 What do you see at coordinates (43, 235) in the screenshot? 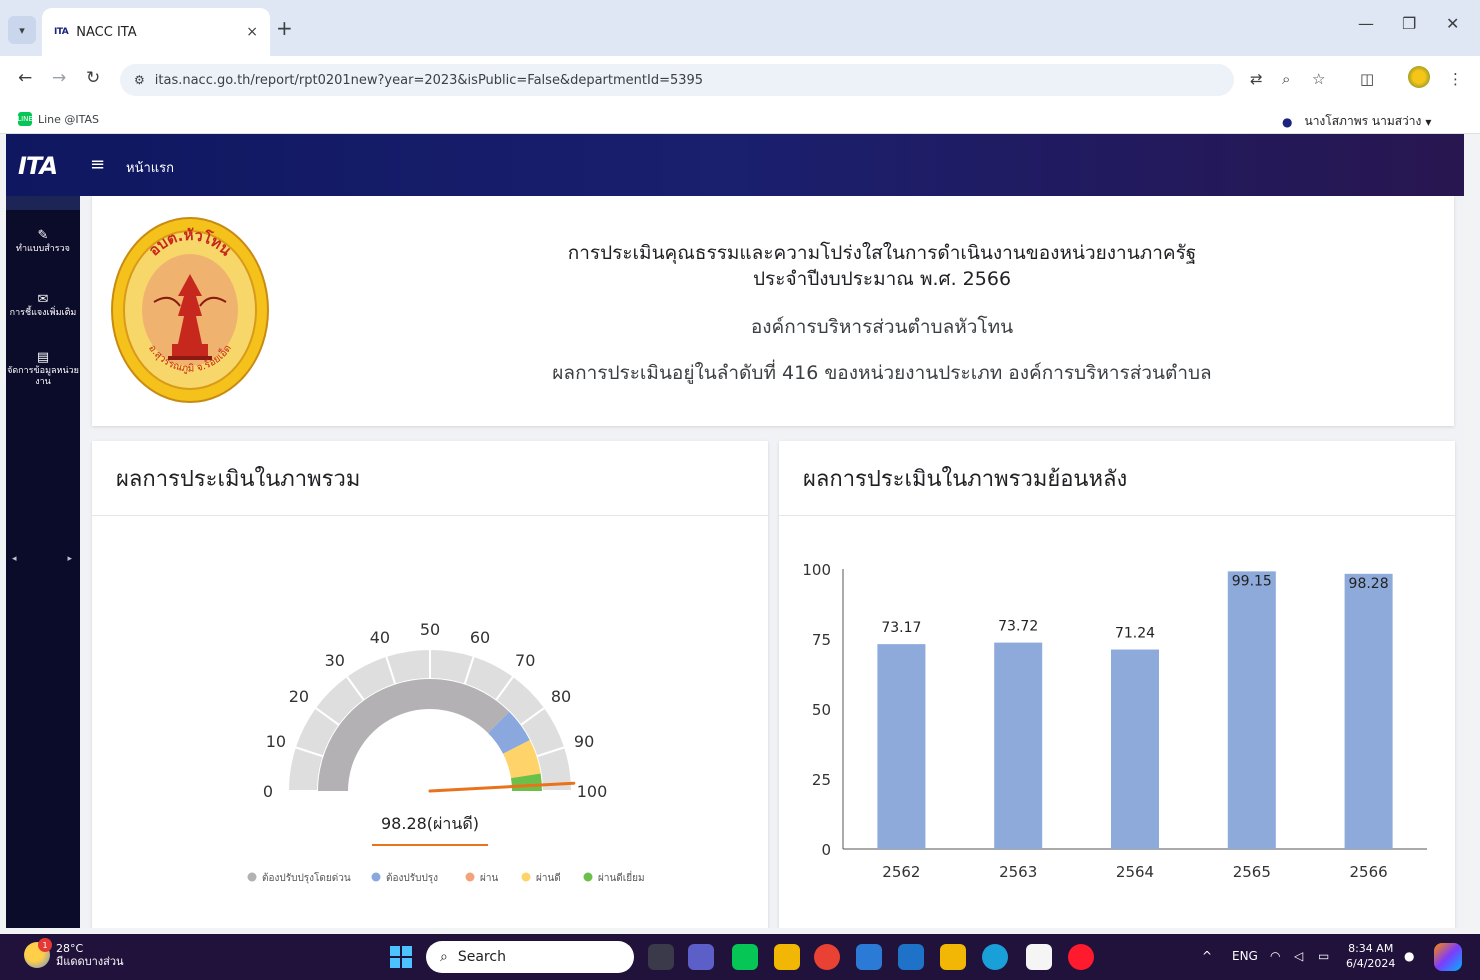
I see `edit-icon: ✎` at bounding box center [43, 235].